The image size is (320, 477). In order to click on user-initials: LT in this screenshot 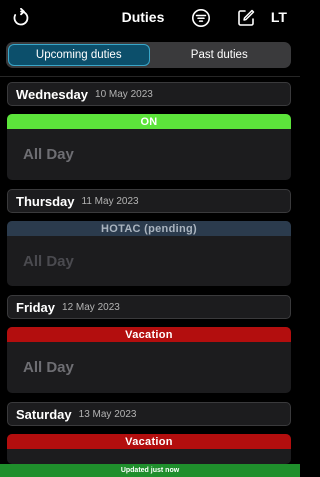, I will do `click(279, 17)`.